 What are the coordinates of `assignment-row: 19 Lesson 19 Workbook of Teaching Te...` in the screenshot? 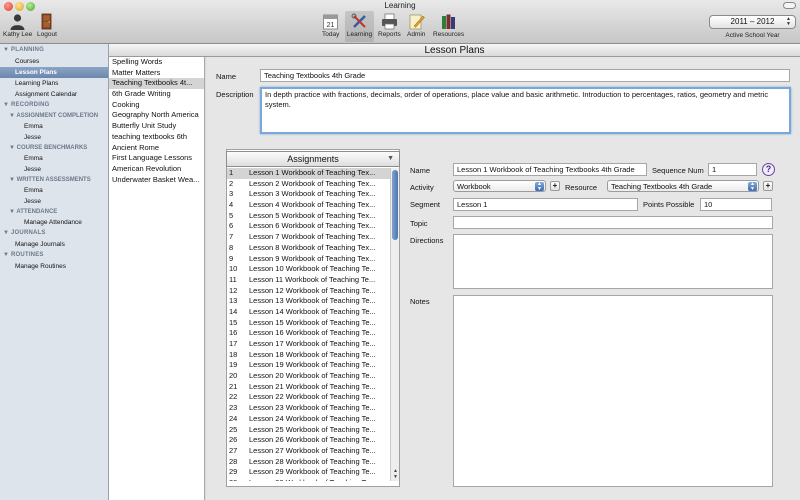 It's located at (308, 365).